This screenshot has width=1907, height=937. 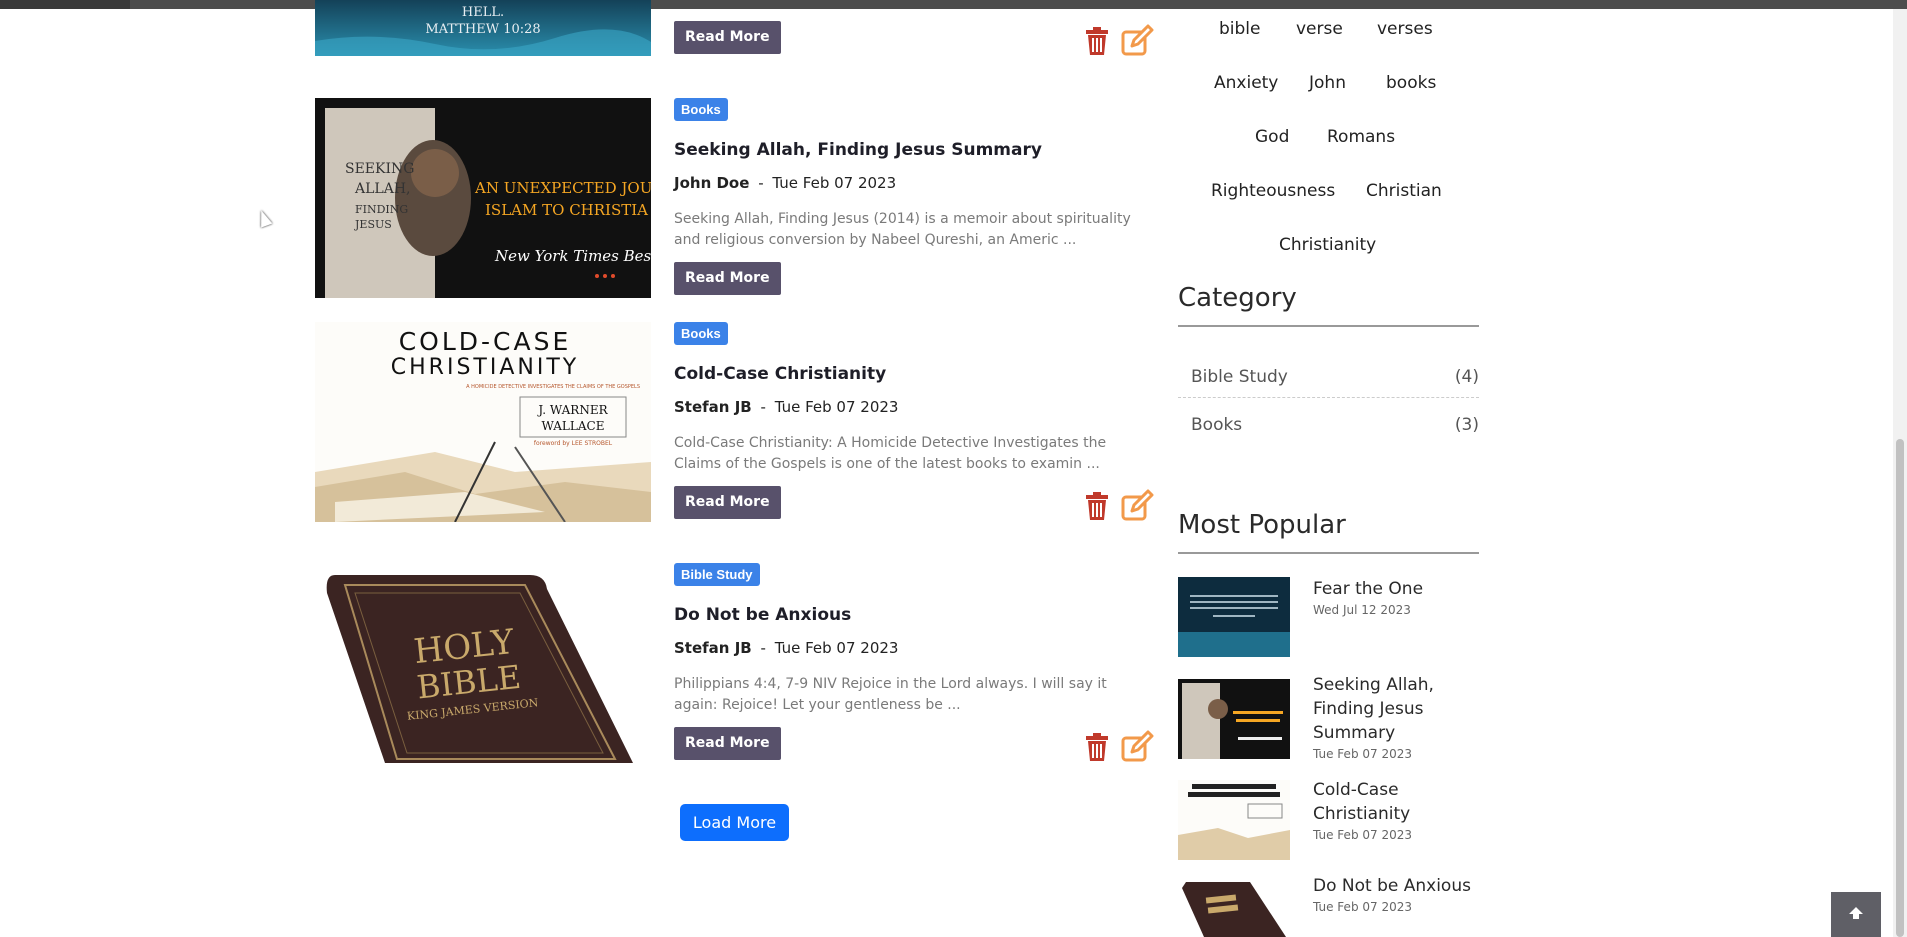 I want to click on scrollbar-thumb, so click(x=1900, y=688).